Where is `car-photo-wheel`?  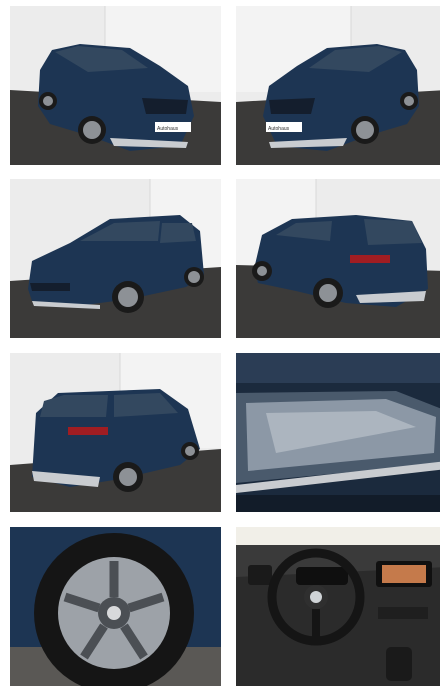 car-photo-wheel is located at coordinates (115, 606).